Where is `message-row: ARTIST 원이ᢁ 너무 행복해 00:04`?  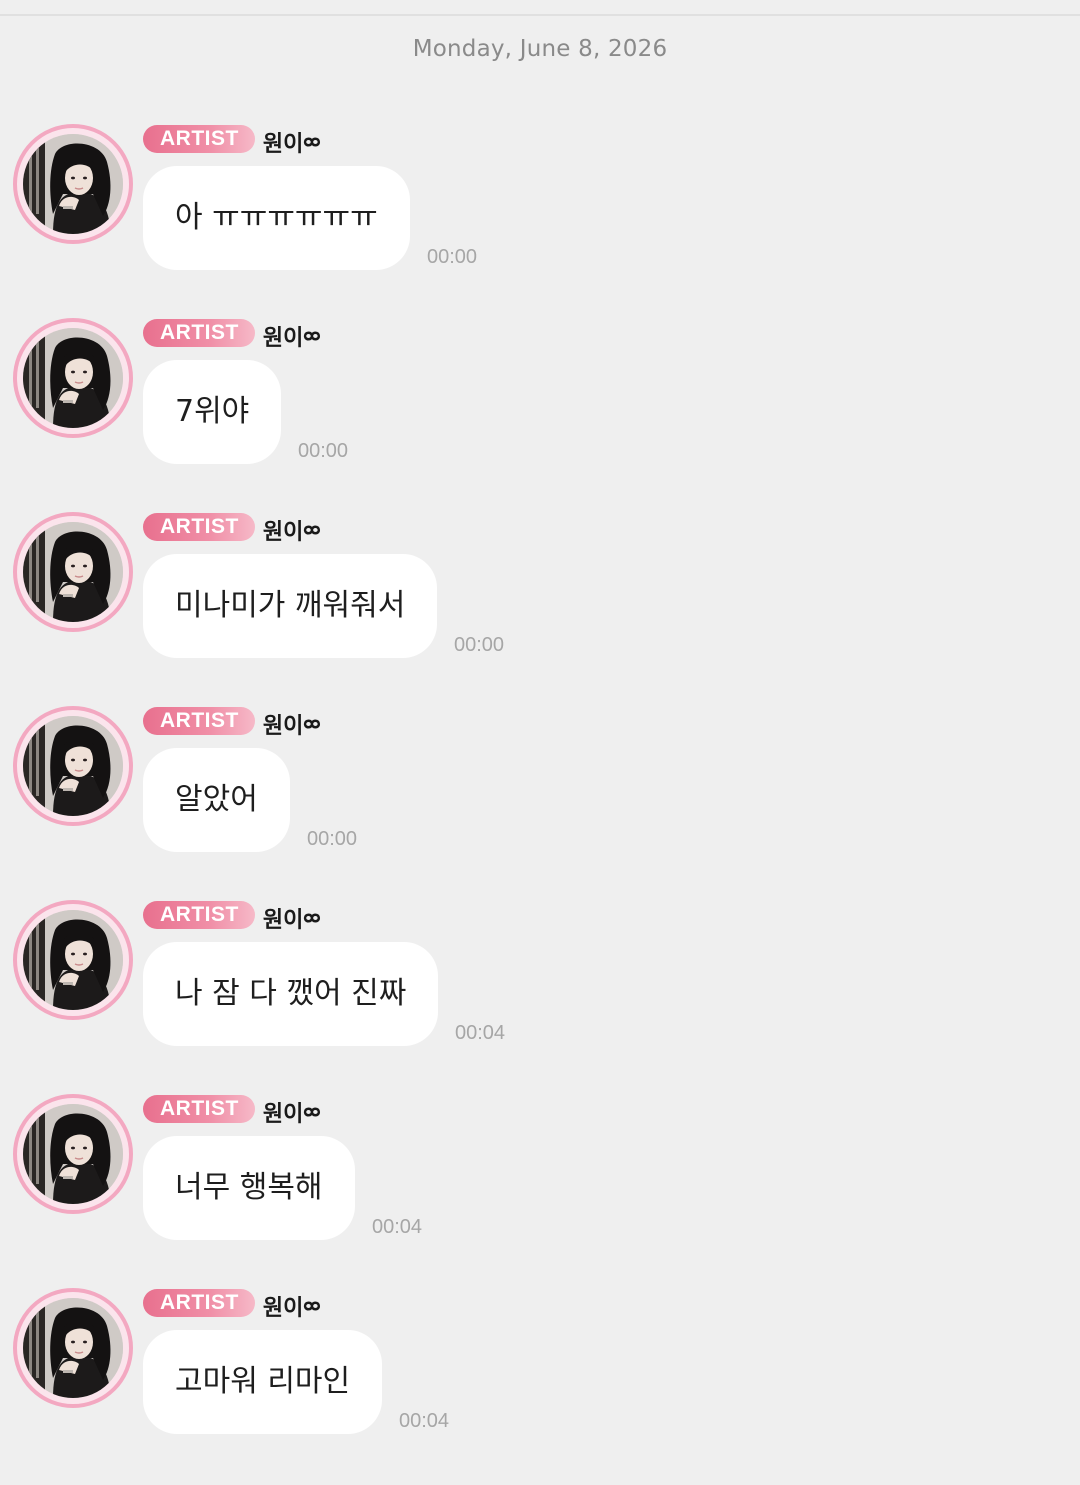
message-row: ARTIST 원이ᢁ 너무 행복해 00:04 is located at coordinates (540, 1191).